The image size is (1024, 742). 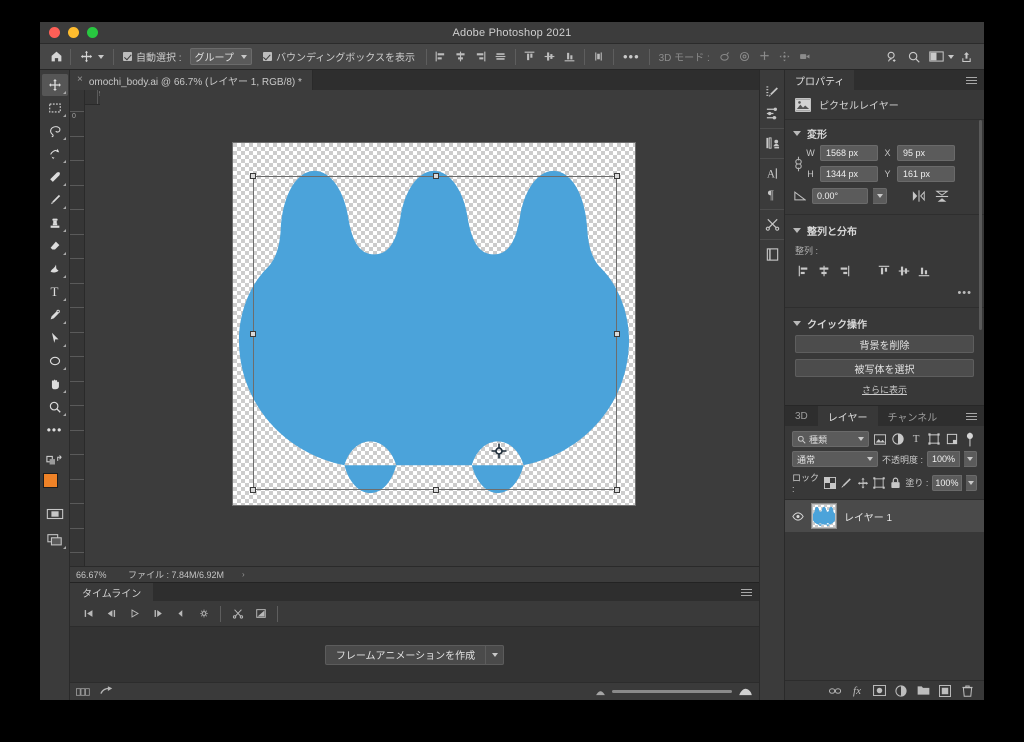 What do you see at coordinates (92, 56) in the screenshot?
I see `move-tool-icon` at bounding box center [92, 56].